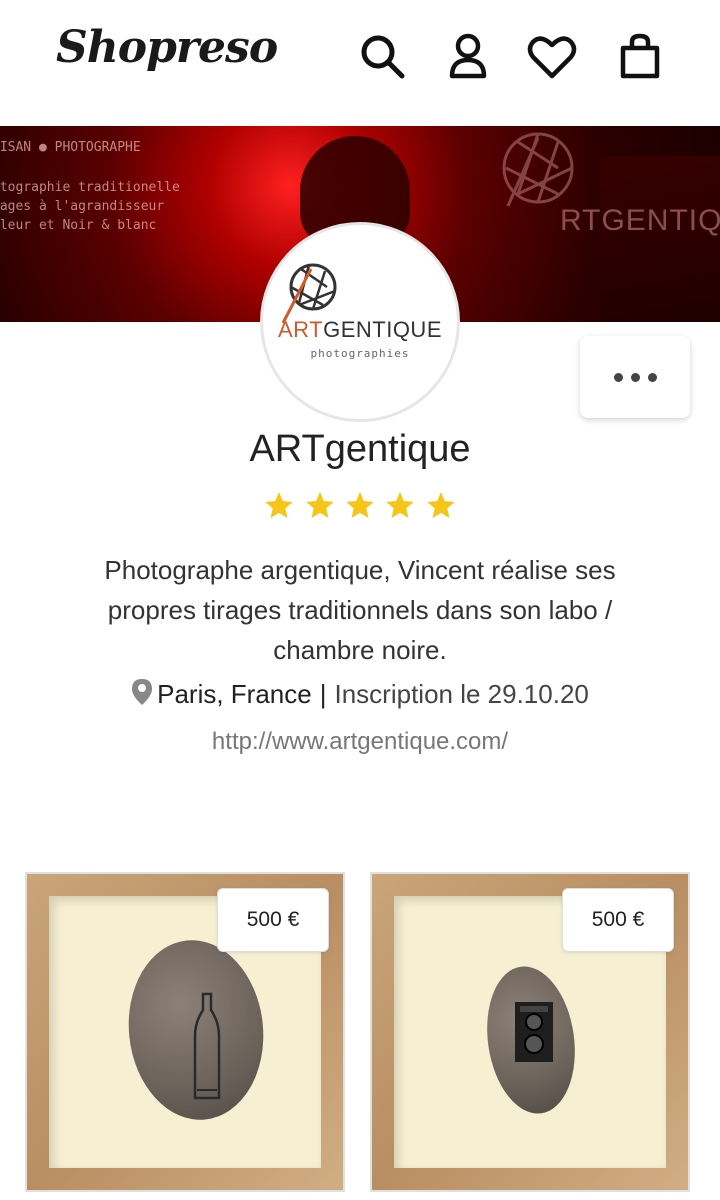 The image size is (720, 1200). What do you see at coordinates (383, 57) in the screenshot?
I see `search-icon` at bounding box center [383, 57].